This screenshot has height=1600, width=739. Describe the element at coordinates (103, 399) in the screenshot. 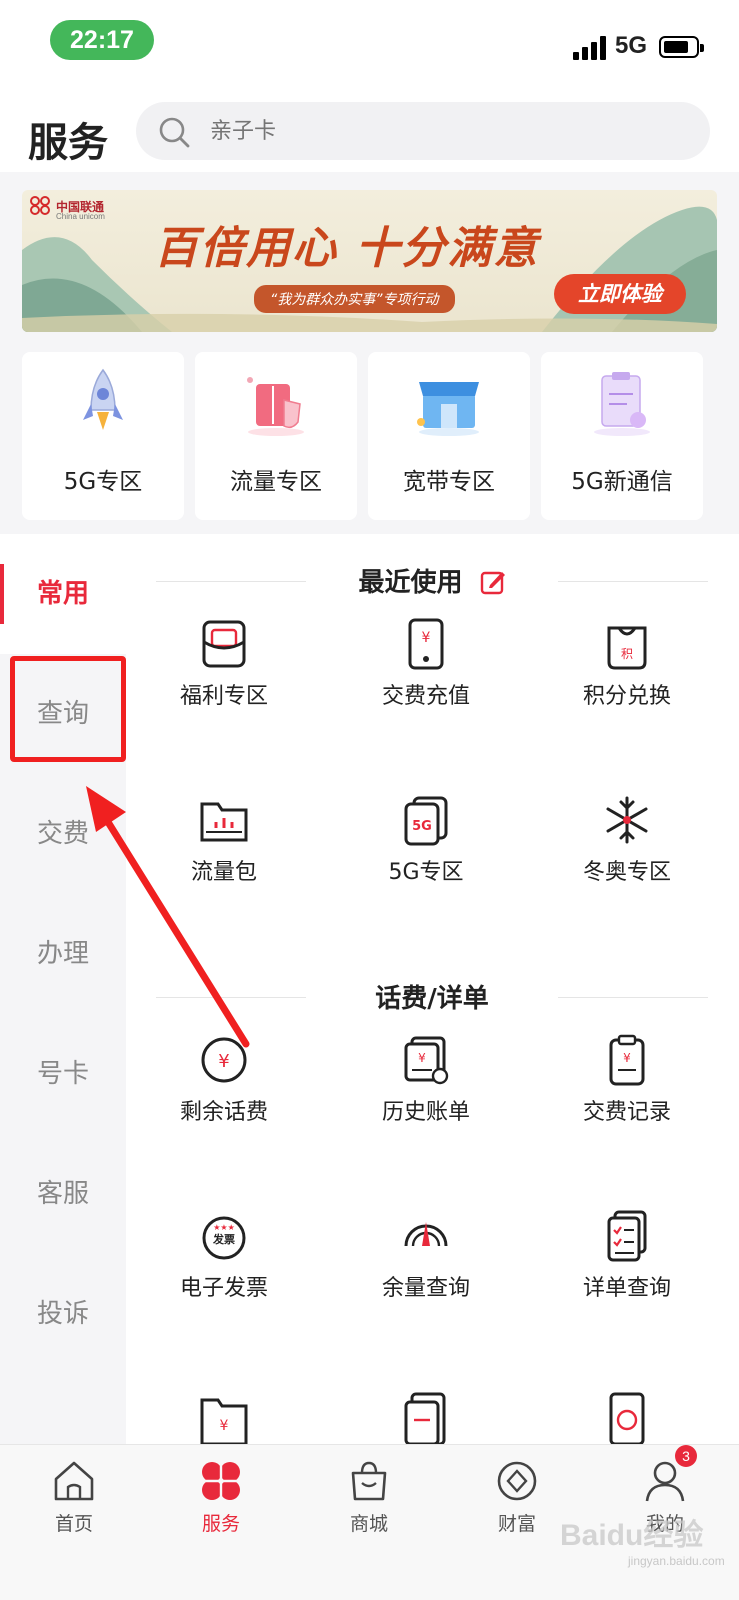

I see `rocket-icon` at that location.